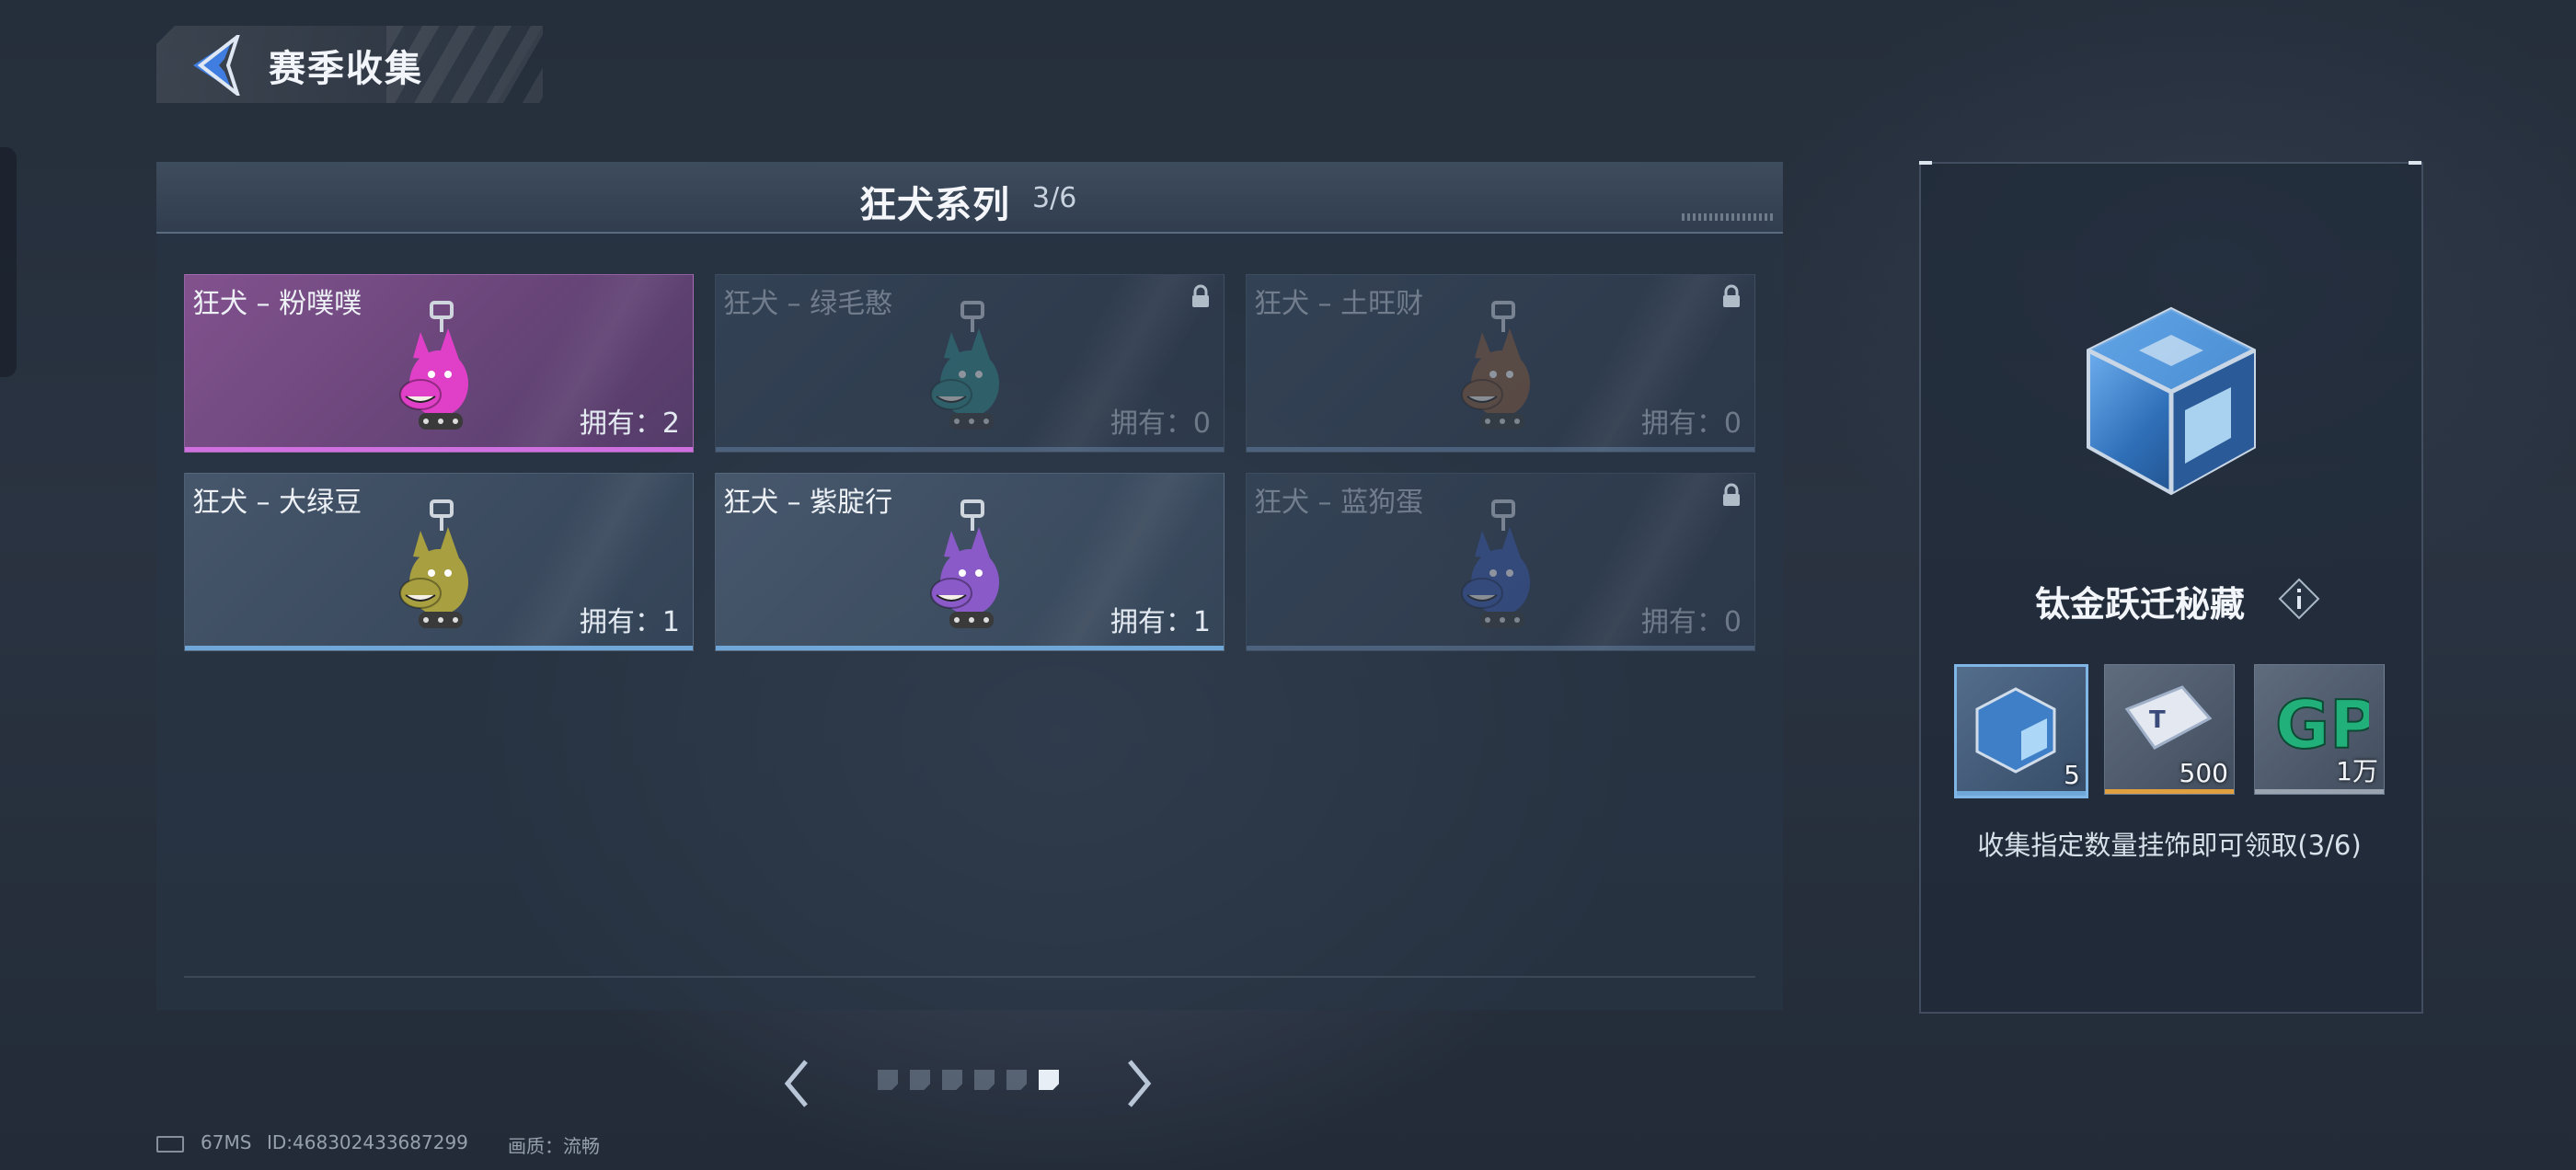 The height and width of the screenshot is (1170, 2576). I want to click on reward-item: GP 1万, so click(2319, 729).